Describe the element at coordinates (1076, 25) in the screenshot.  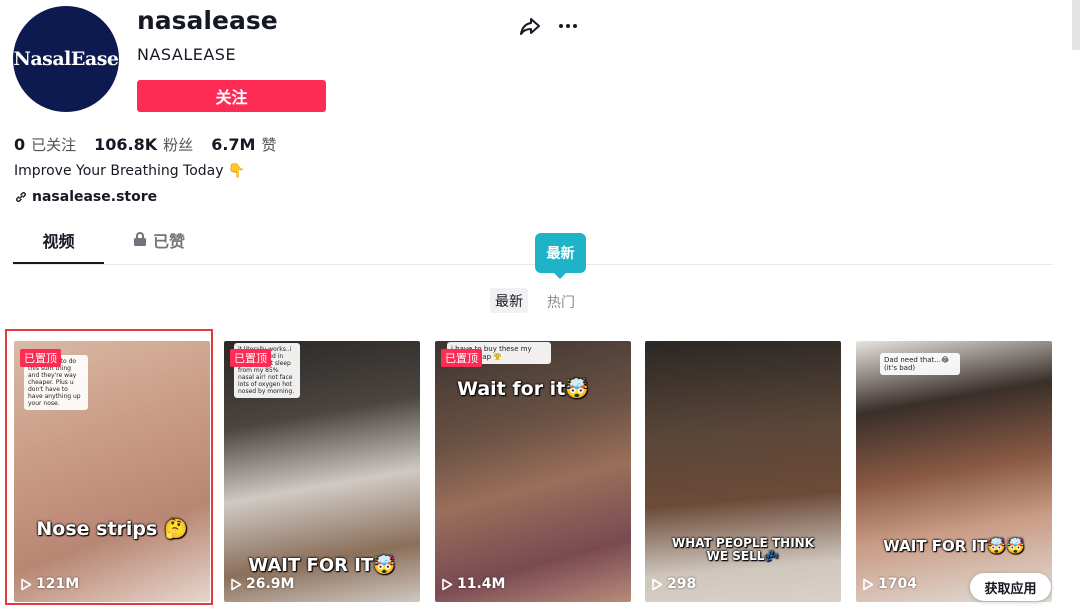
I see `scrollbar` at that location.